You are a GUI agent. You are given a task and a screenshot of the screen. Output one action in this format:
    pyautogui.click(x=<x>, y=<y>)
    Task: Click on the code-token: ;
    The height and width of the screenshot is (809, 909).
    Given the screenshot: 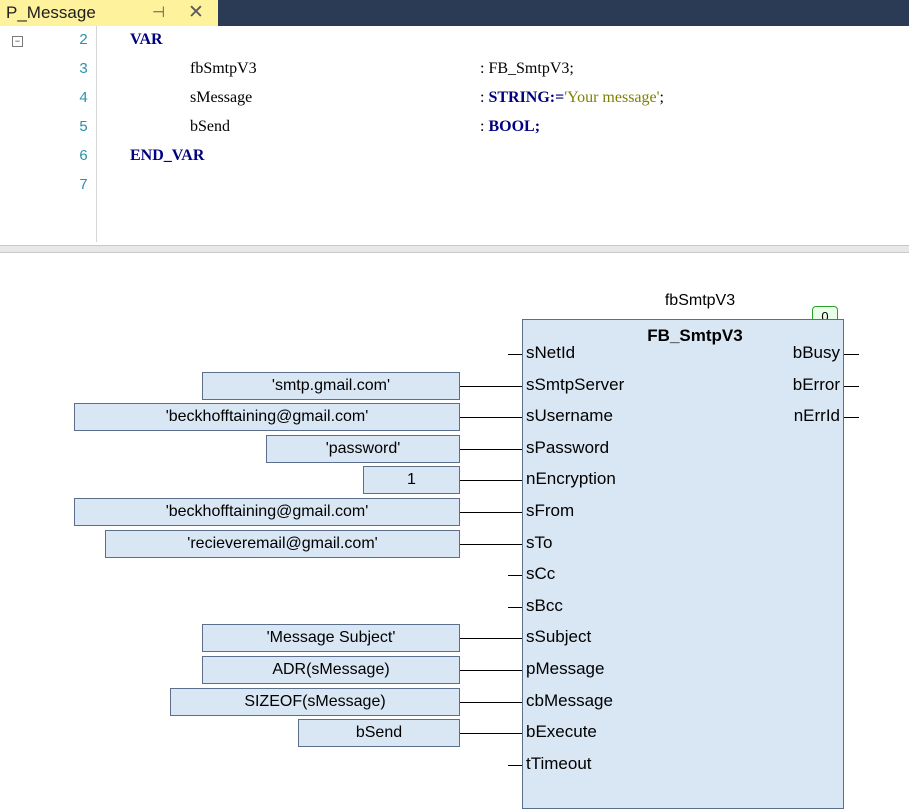 What is the action you would take?
    pyautogui.click(x=661, y=97)
    